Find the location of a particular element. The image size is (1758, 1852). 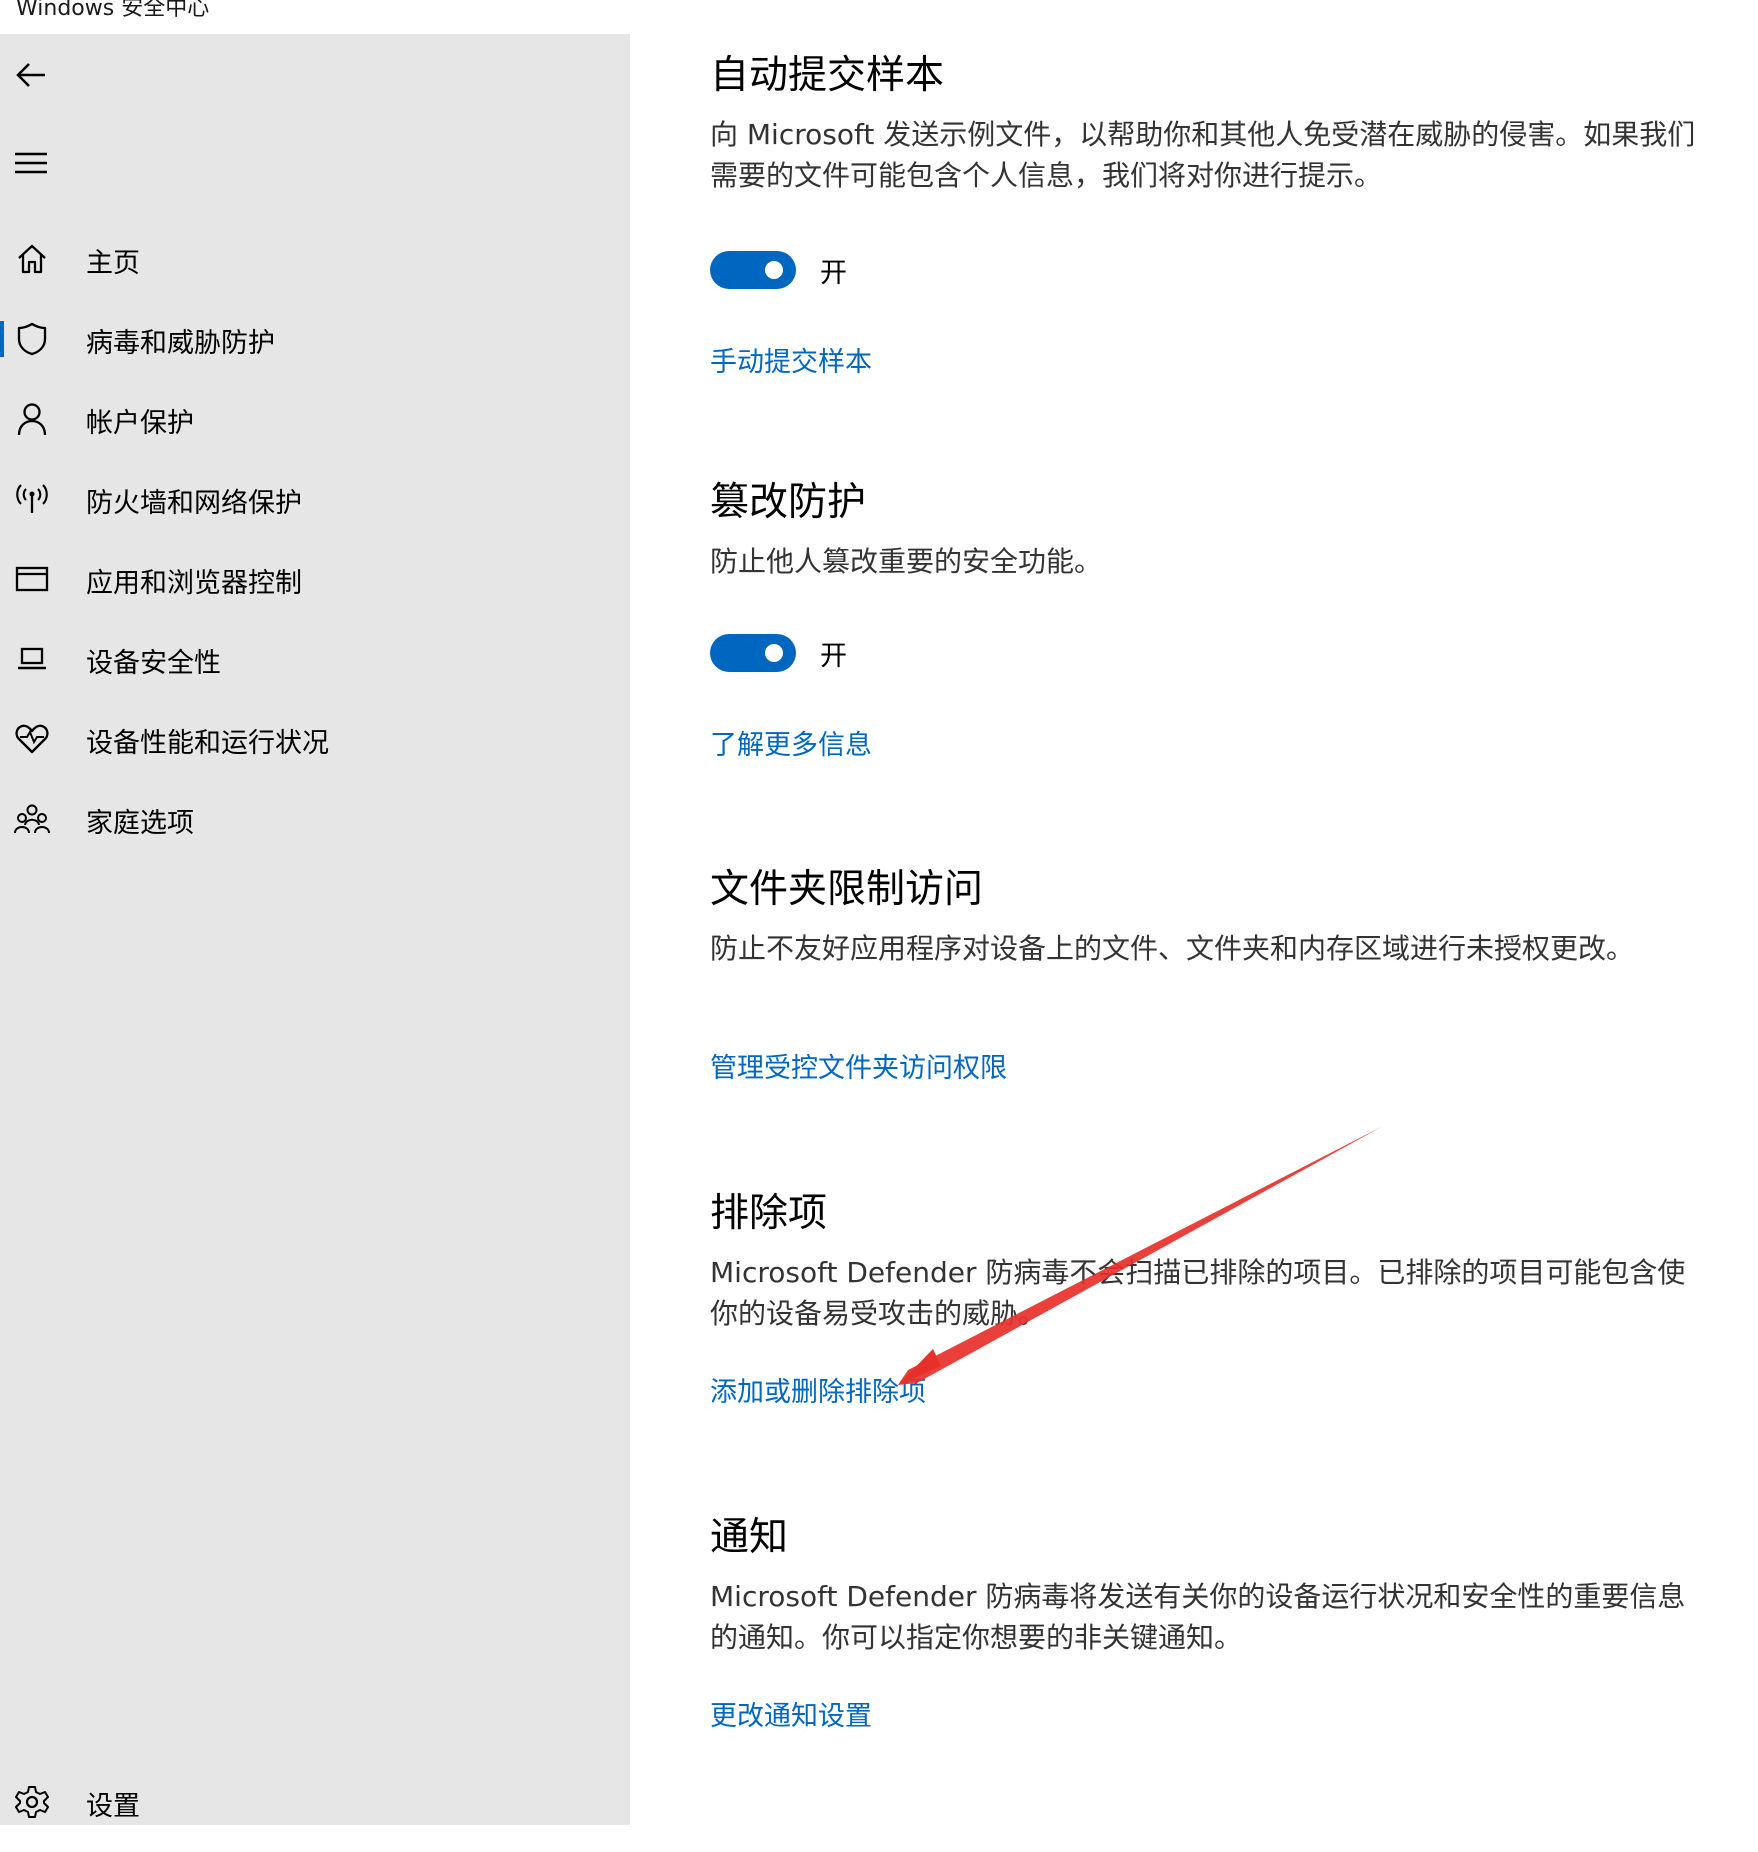

person-icon is located at coordinates (32, 419).